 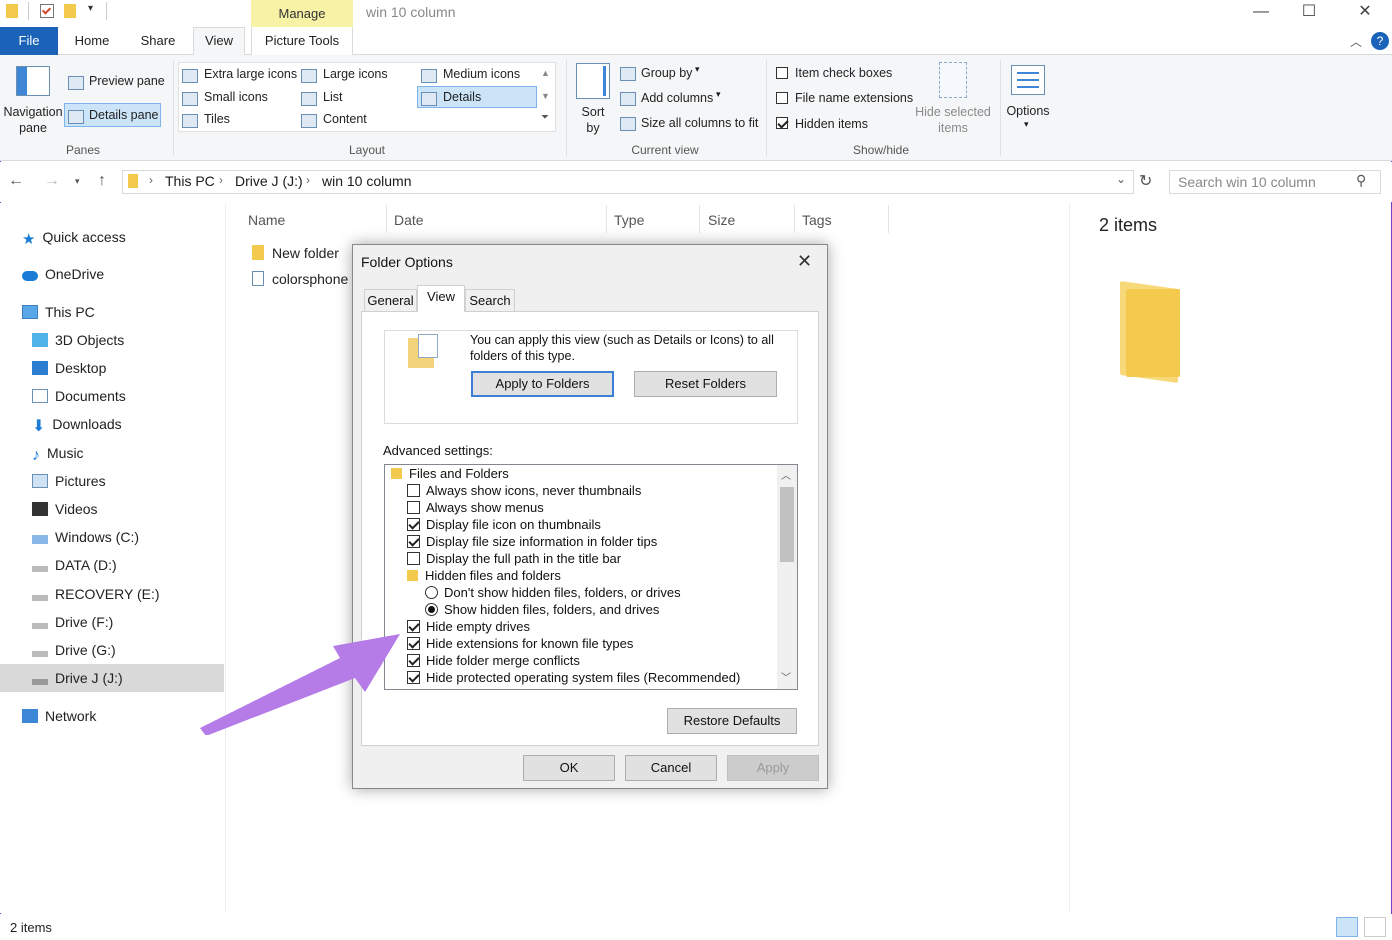 What do you see at coordinates (545, 96) in the screenshot?
I see `gallery-down-icon: ▼` at bounding box center [545, 96].